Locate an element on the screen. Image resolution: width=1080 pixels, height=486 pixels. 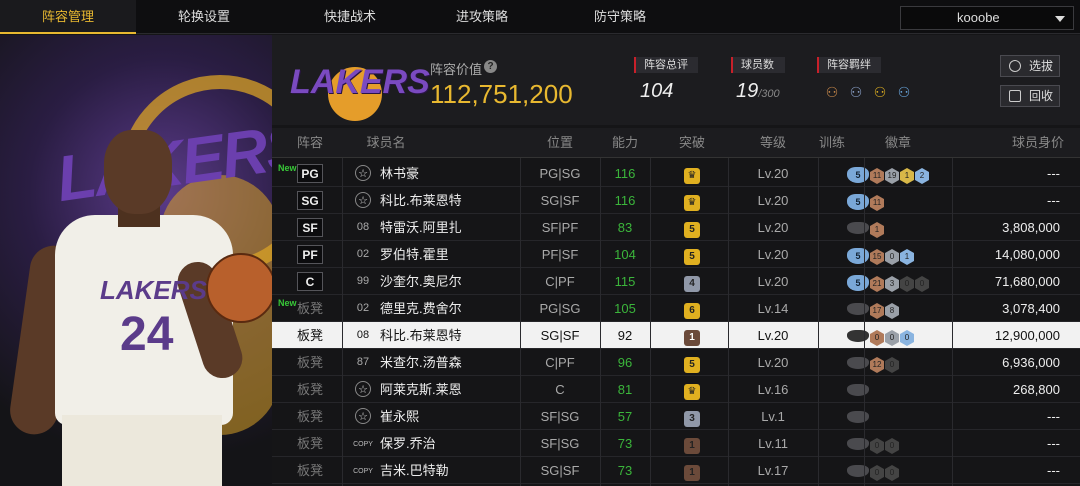
lineup-slot: SF is located at coordinates (310, 227).